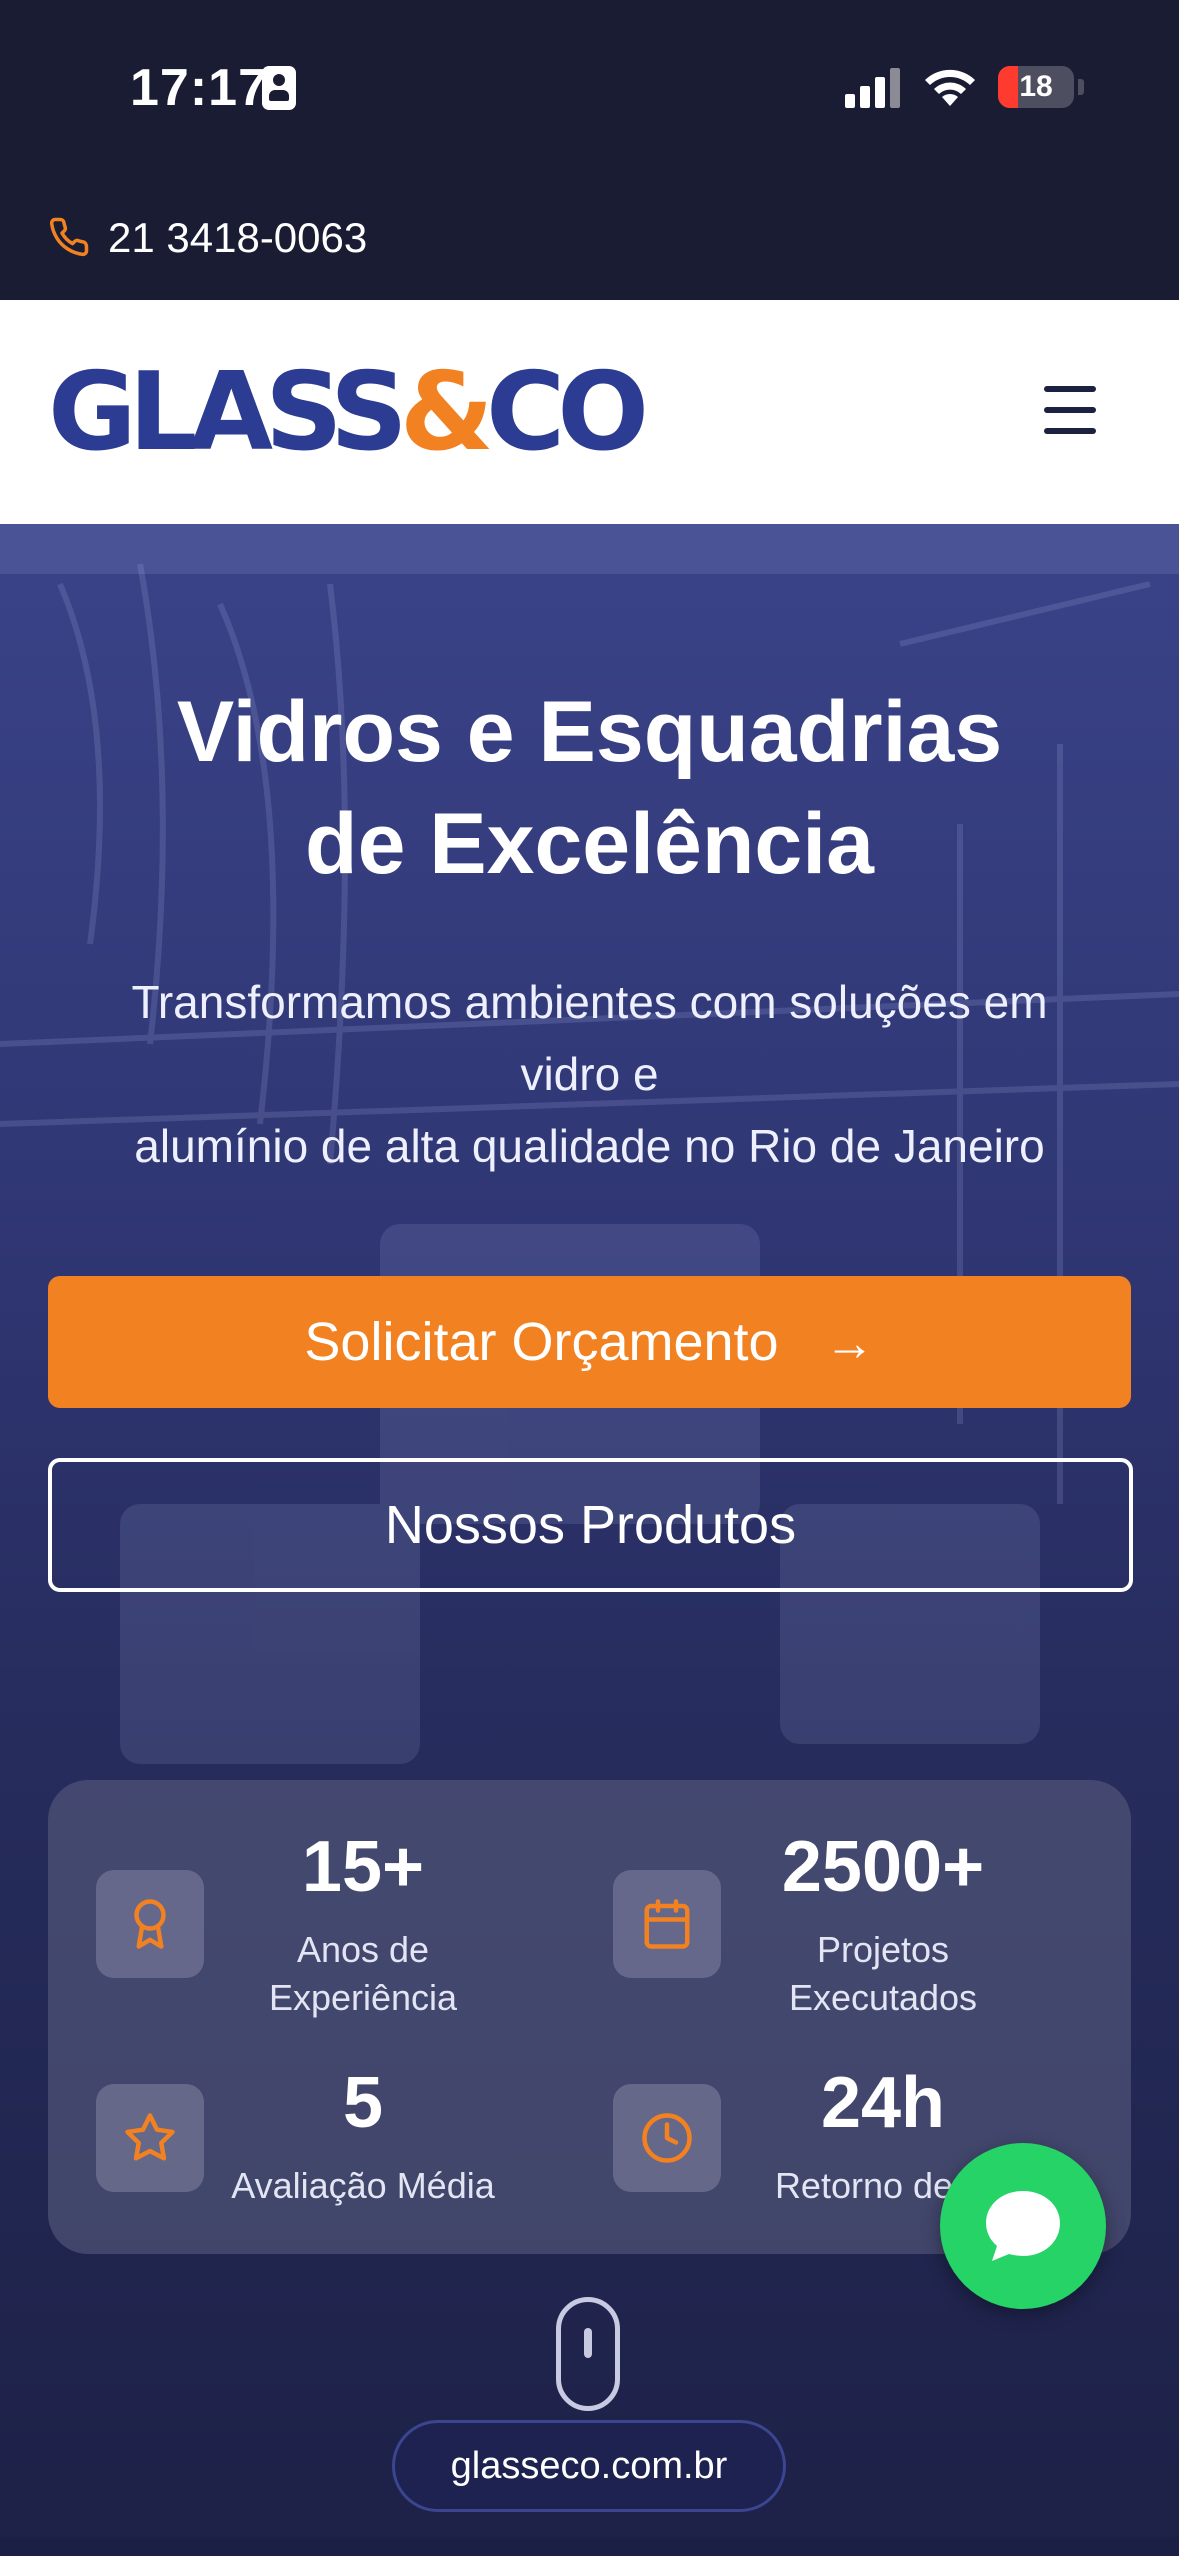 The image size is (1179, 2556). Describe the element at coordinates (667, 2138) in the screenshot. I see `clock-icon` at that location.